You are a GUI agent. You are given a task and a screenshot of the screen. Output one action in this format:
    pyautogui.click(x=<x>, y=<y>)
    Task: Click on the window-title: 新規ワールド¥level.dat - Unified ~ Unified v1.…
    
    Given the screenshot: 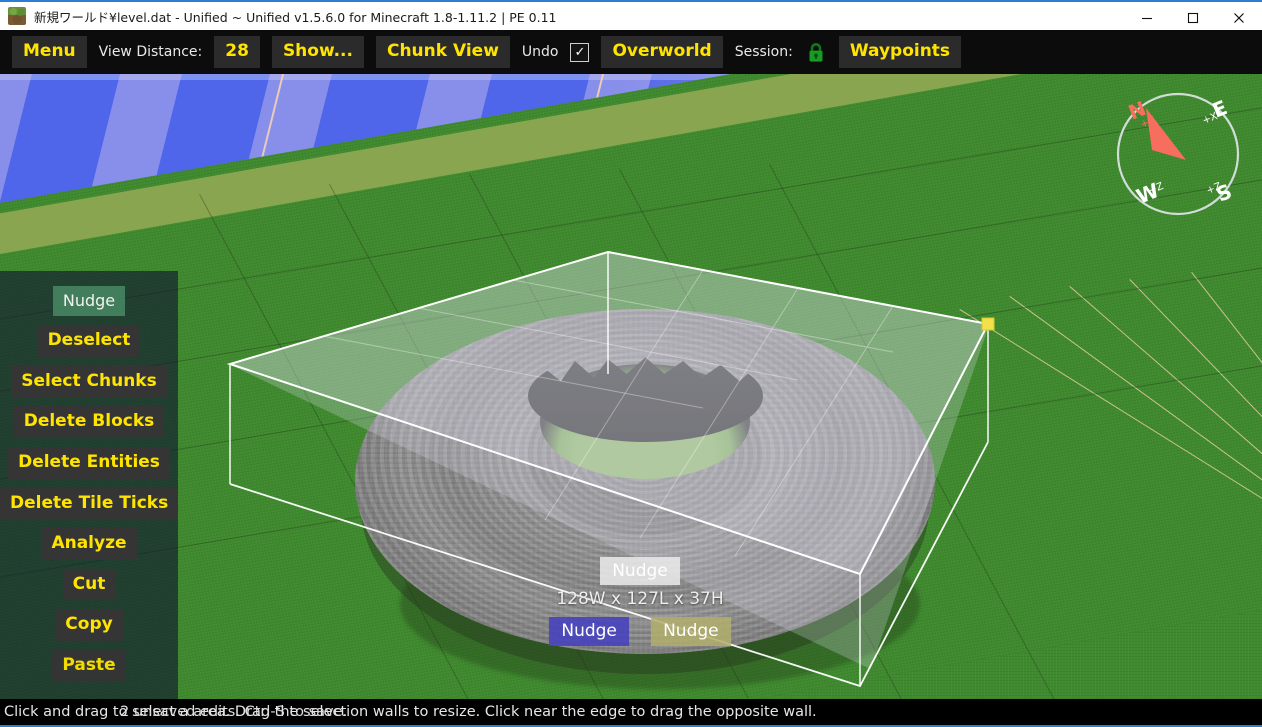 What is the action you would take?
    pyautogui.click(x=295, y=17)
    